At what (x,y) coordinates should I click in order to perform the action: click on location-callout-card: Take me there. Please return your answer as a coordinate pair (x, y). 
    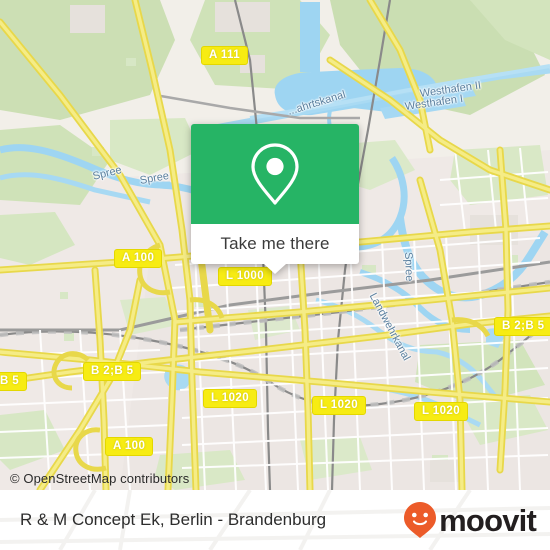
    Looking at the image, I should click on (275, 199).